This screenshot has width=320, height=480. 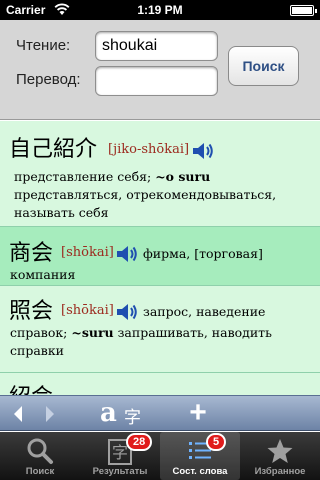 I want to click on clock: 1:19 PM, so click(x=160, y=10).